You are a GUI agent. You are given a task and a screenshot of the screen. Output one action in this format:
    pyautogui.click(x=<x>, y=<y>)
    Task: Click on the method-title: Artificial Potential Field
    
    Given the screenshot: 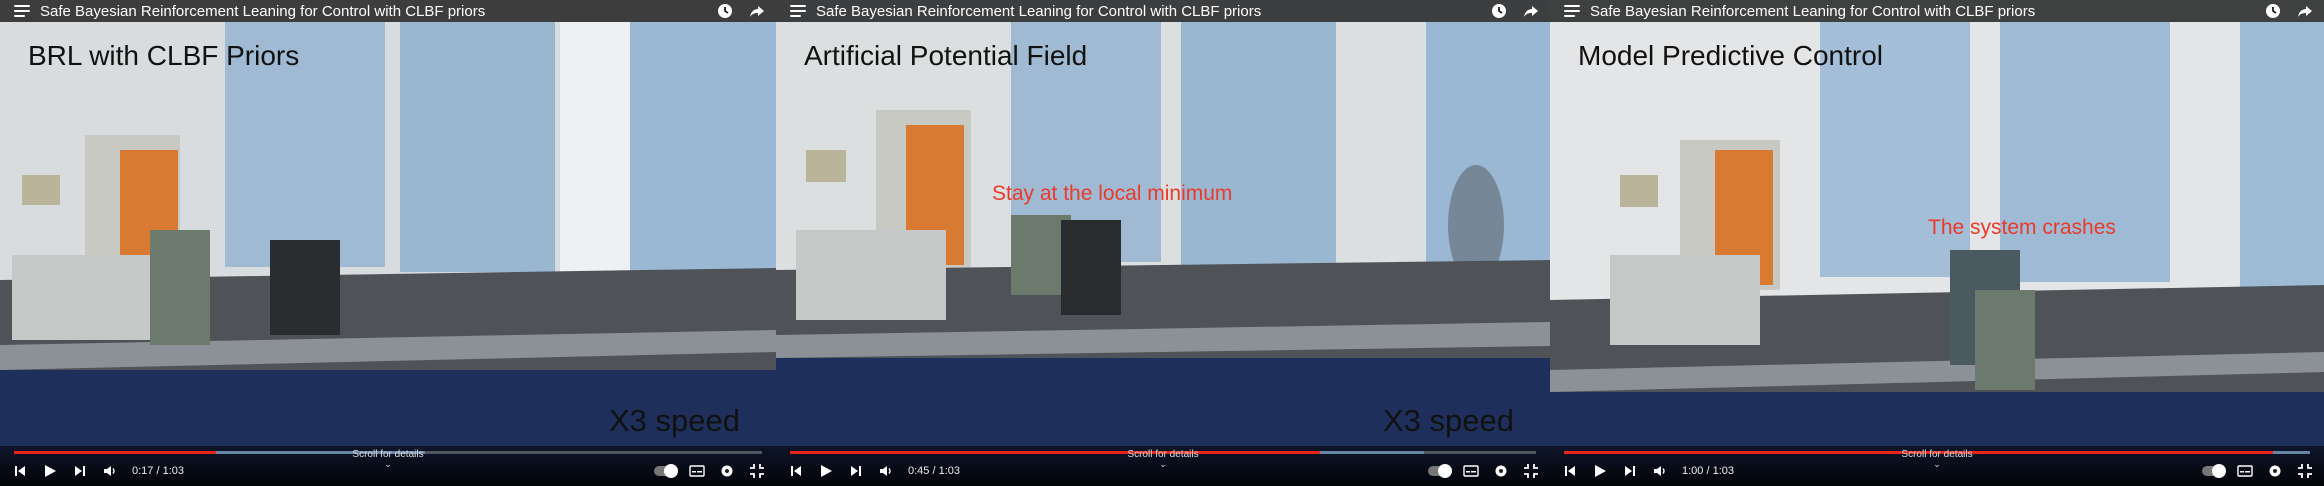 What is the action you would take?
    pyautogui.click(x=946, y=55)
    